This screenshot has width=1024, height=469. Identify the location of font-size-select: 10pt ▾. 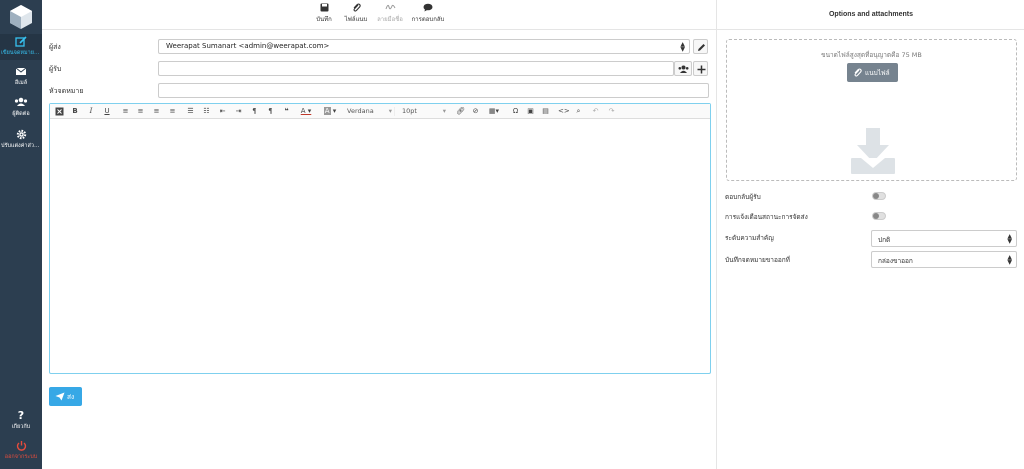
(425, 111).